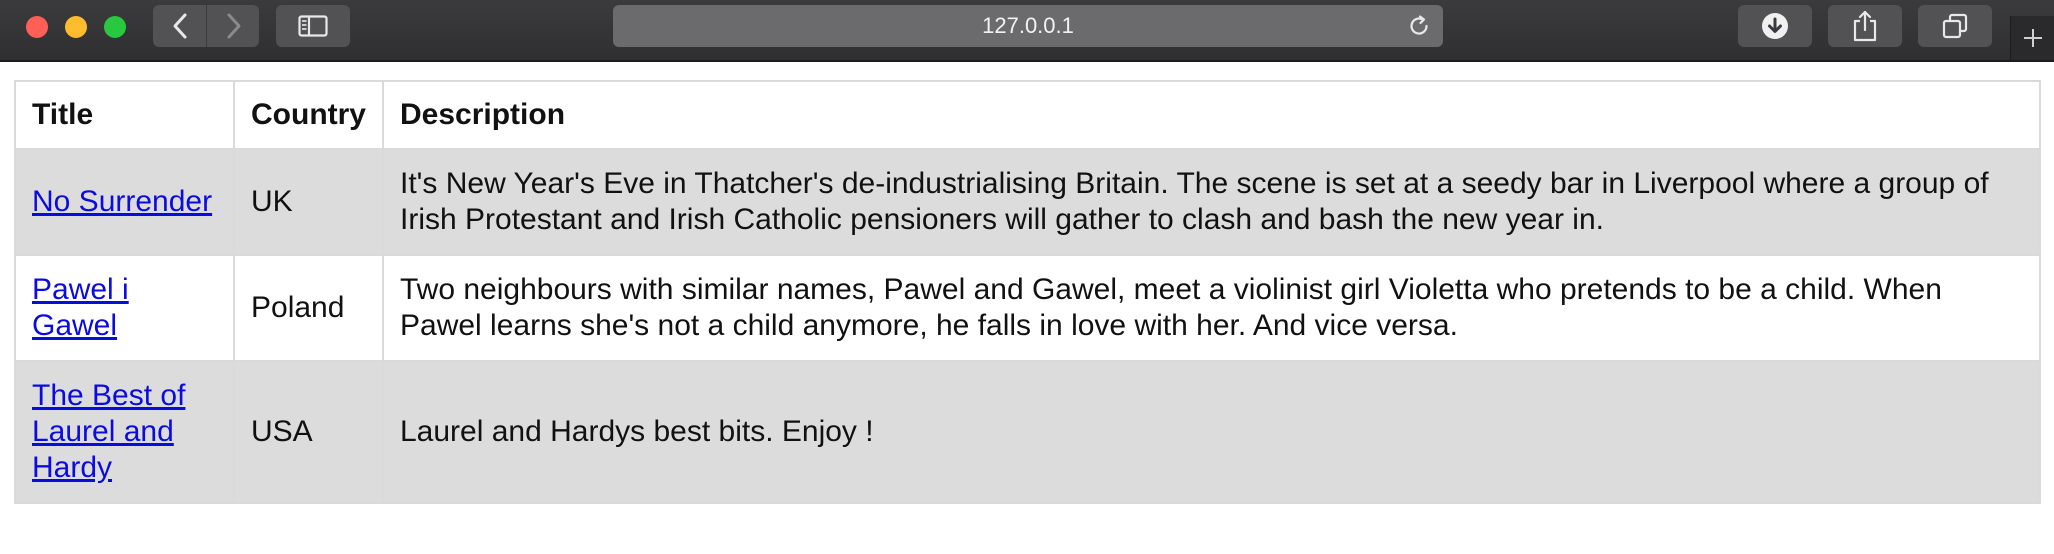 The width and height of the screenshot is (2054, 554). Describe the element at coordinates (308, 202) in the screenshot. I see `country-cell: UK` at that location.